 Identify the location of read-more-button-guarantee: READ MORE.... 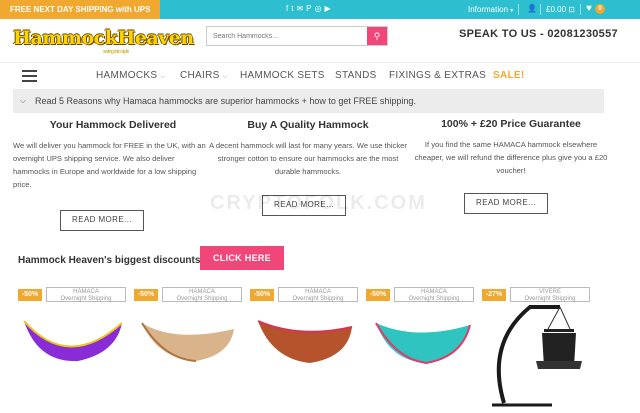
(506, 203).